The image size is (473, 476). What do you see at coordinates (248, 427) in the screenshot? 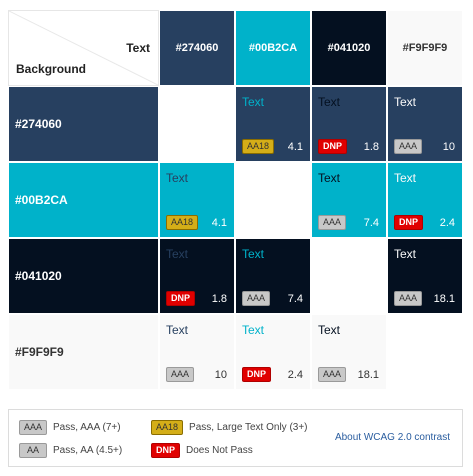
I see `legend-text-aa18: Pass, Large Text Only (3+)` at bounding box center [248, 427].